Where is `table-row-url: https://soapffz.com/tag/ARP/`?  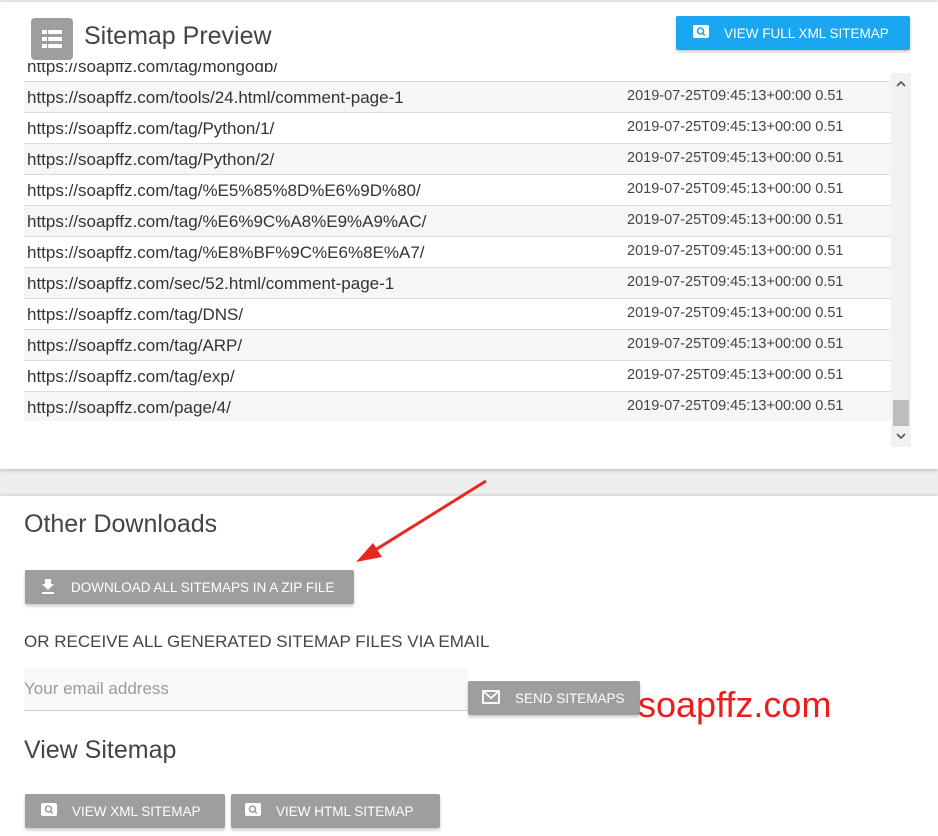 table-row-url: https://soapffz.com/tag/ARP/ is located at coordinates (135, 345).